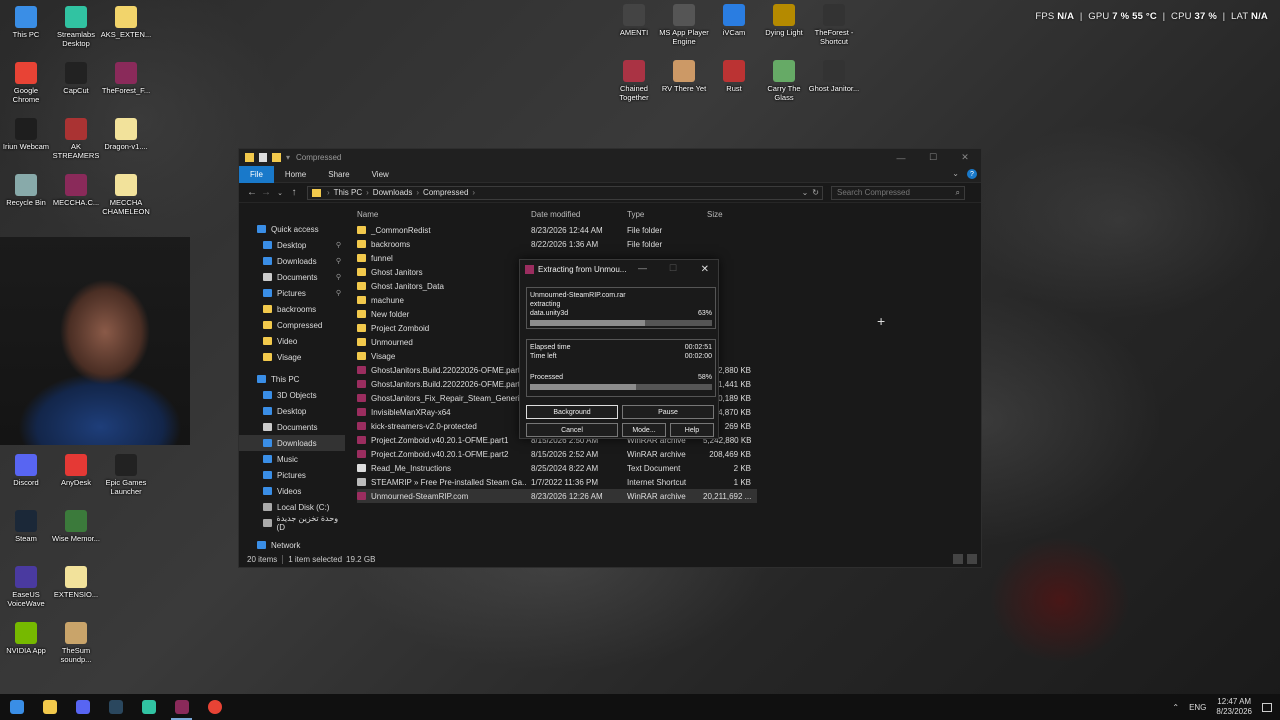 The height and width of the screenshot is (720, 1280). Describe the element at coordinates (49, 707) in the screenshot. I see `taskbar-file-explorer` at that location.